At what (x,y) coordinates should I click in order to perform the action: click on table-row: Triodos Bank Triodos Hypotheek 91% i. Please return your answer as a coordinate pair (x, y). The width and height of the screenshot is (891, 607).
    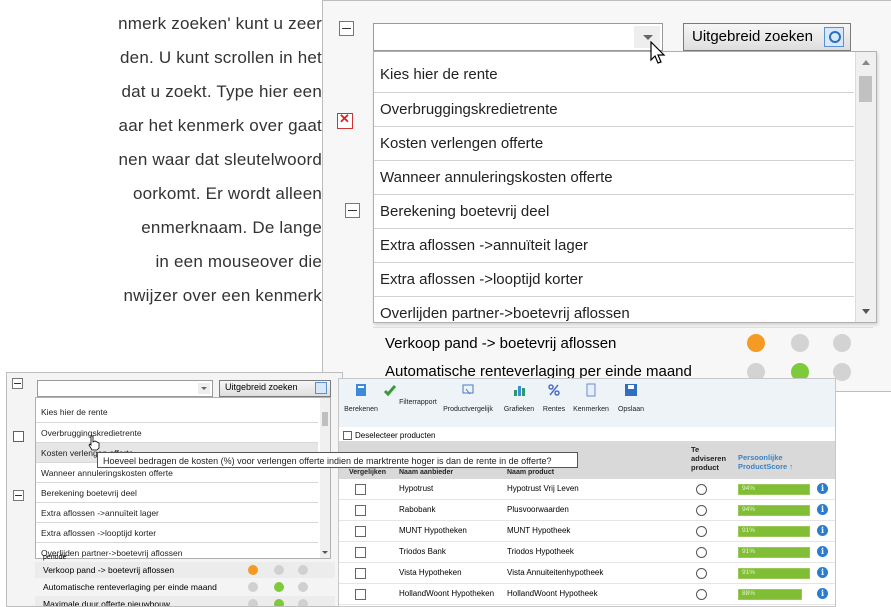
    Looking at the image, I should click on (587, 552).